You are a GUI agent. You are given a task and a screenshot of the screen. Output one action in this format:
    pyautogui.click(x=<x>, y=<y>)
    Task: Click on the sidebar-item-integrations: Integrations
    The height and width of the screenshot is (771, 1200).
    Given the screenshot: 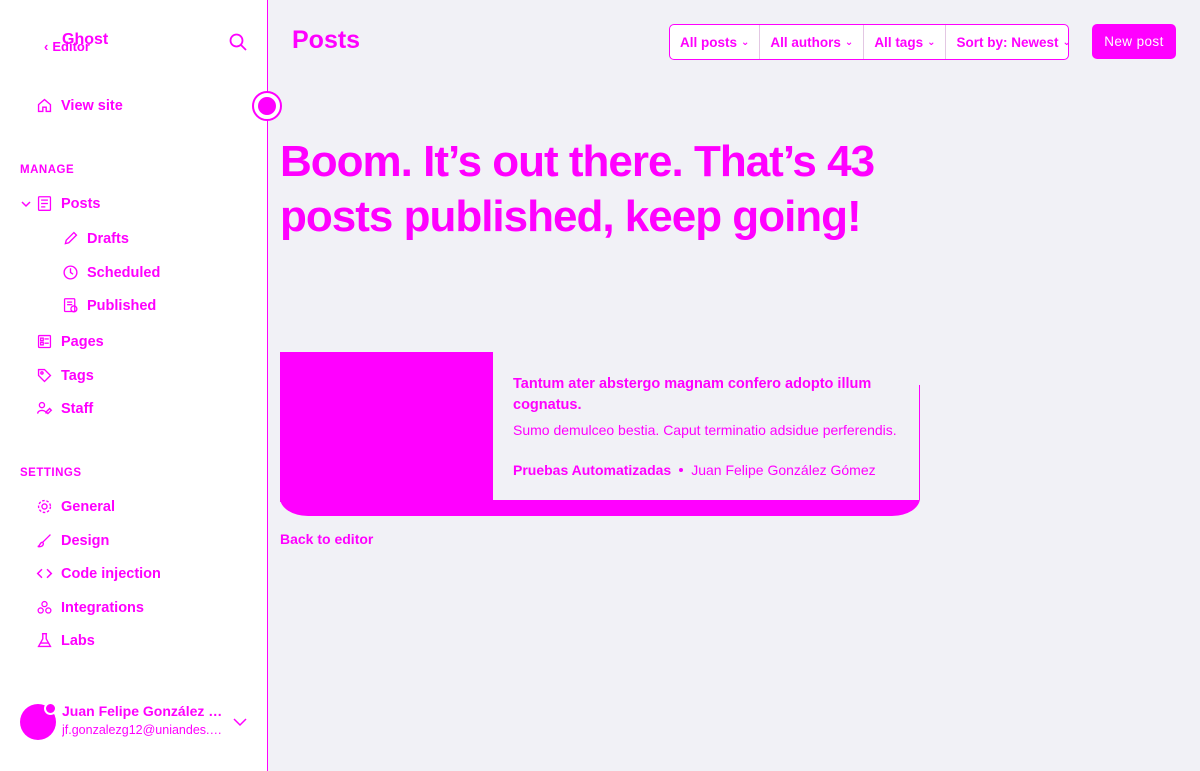 What is the action you would take?
    pyautogui.click(x=90, y=607)
    